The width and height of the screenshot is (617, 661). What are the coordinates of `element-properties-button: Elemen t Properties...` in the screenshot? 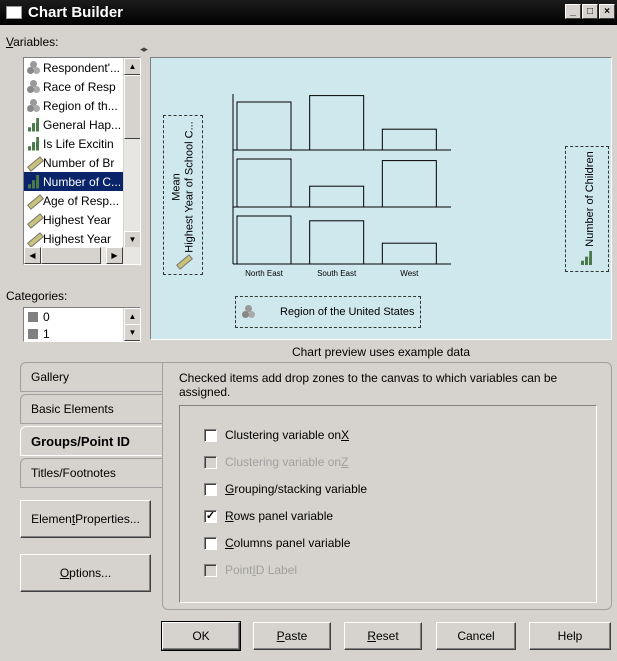 It's located at (85, 519).